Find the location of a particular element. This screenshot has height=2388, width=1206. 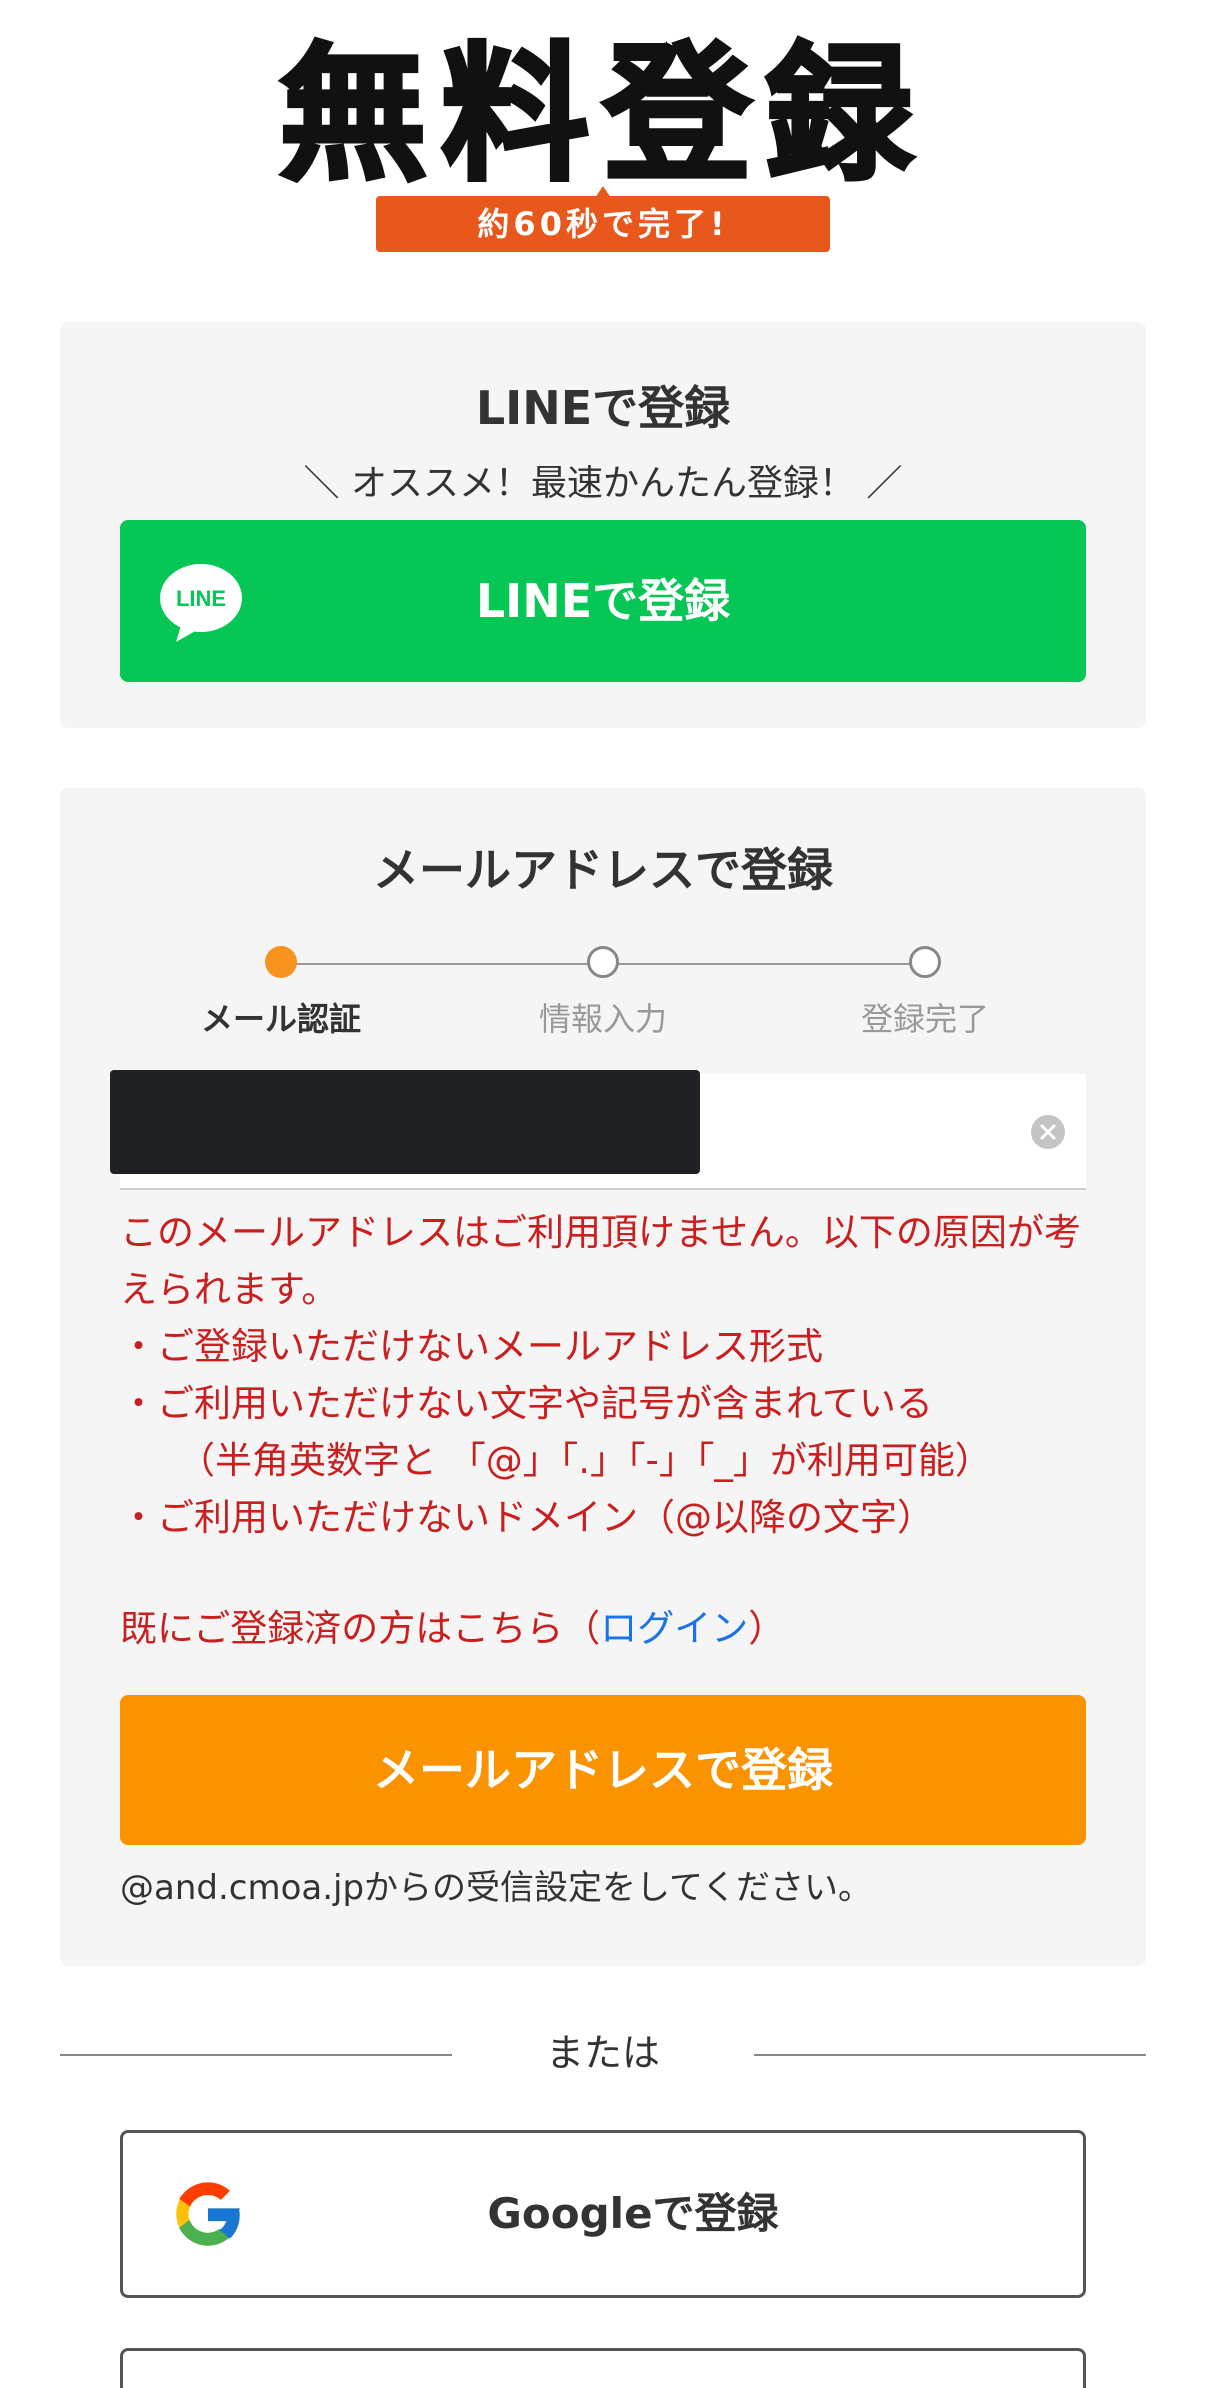

line-button-label: LINEで登録 is located at coordinates (603, 601).